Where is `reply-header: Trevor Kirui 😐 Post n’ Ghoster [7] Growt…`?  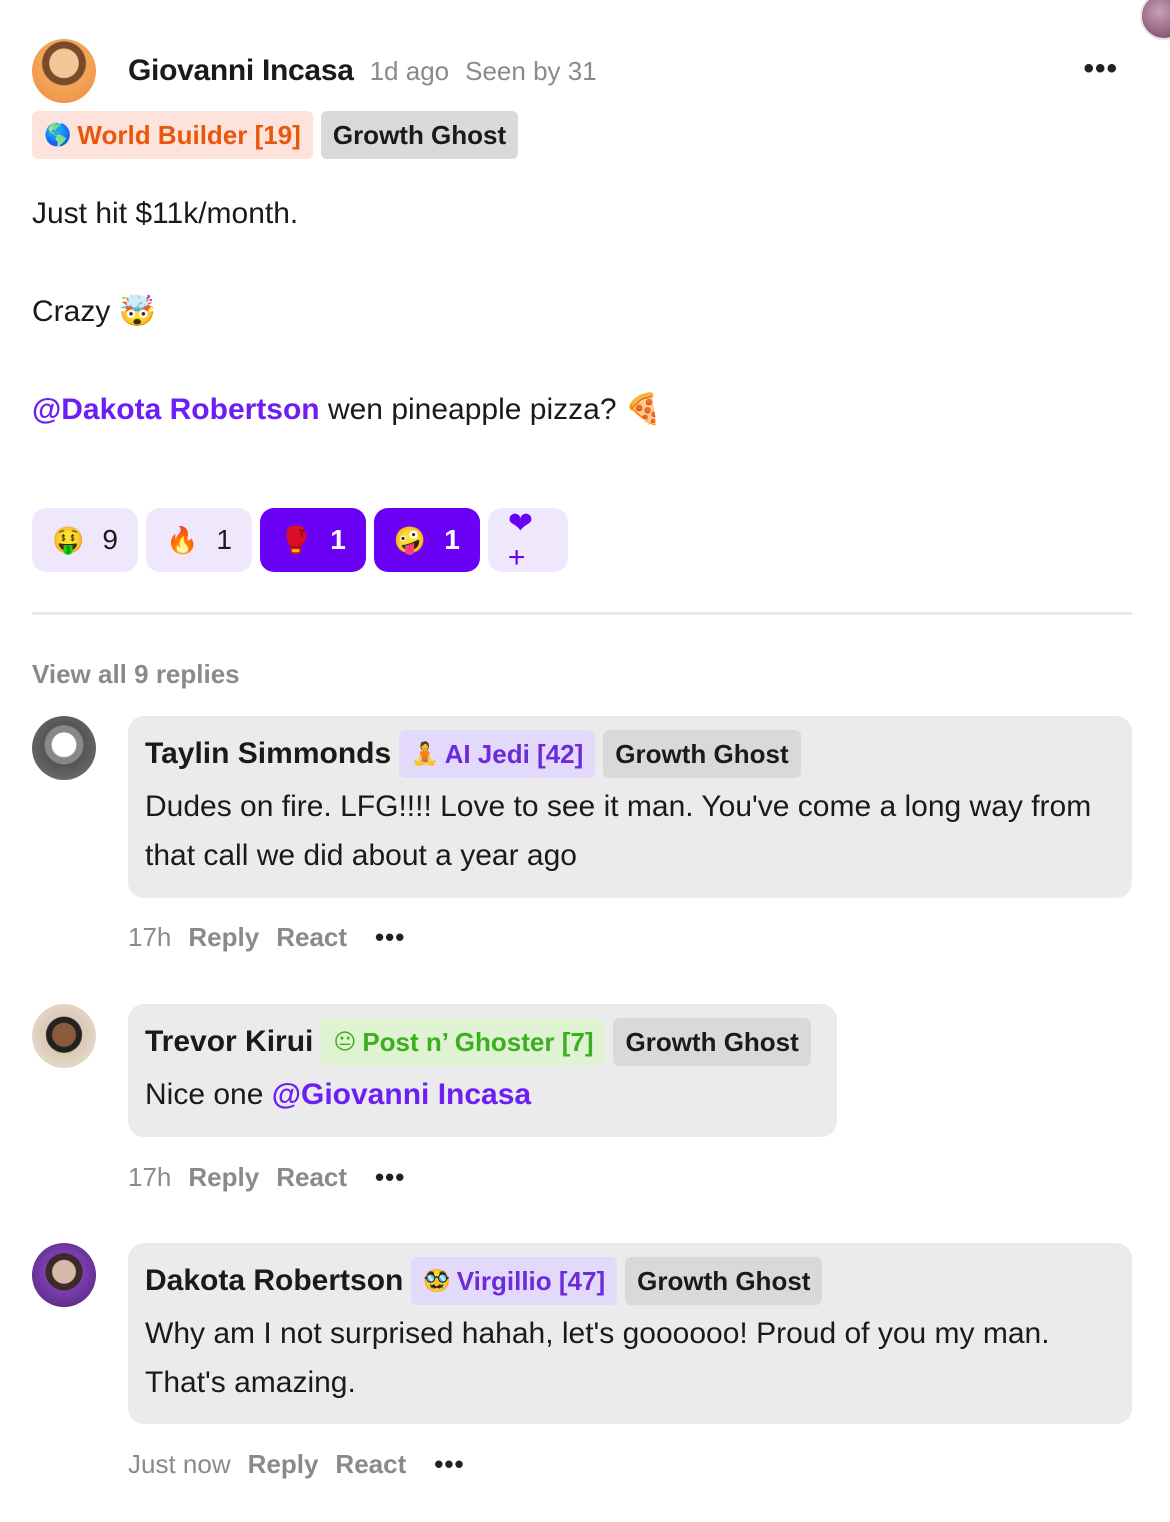
reply-header: Trevor Kirui 😐 Post n’ Ghoster [7] Growt… is located at coordinates (483, 1042).